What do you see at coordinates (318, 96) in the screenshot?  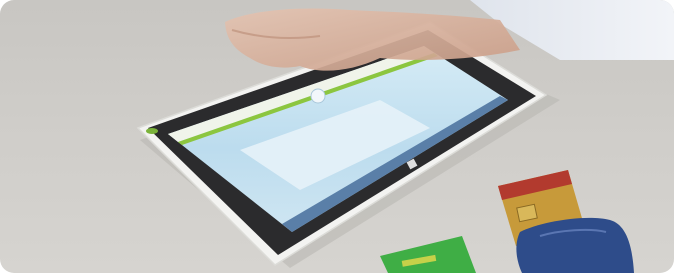 I see `screen-avatar-icon` at bounding box center [318, 96].